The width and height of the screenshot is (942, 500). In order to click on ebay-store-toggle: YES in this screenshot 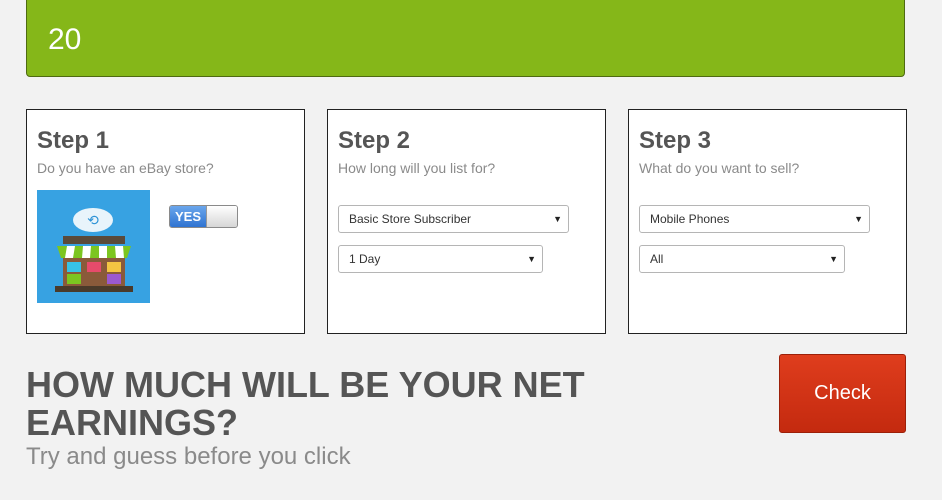, I will do `click(203, 216)`.